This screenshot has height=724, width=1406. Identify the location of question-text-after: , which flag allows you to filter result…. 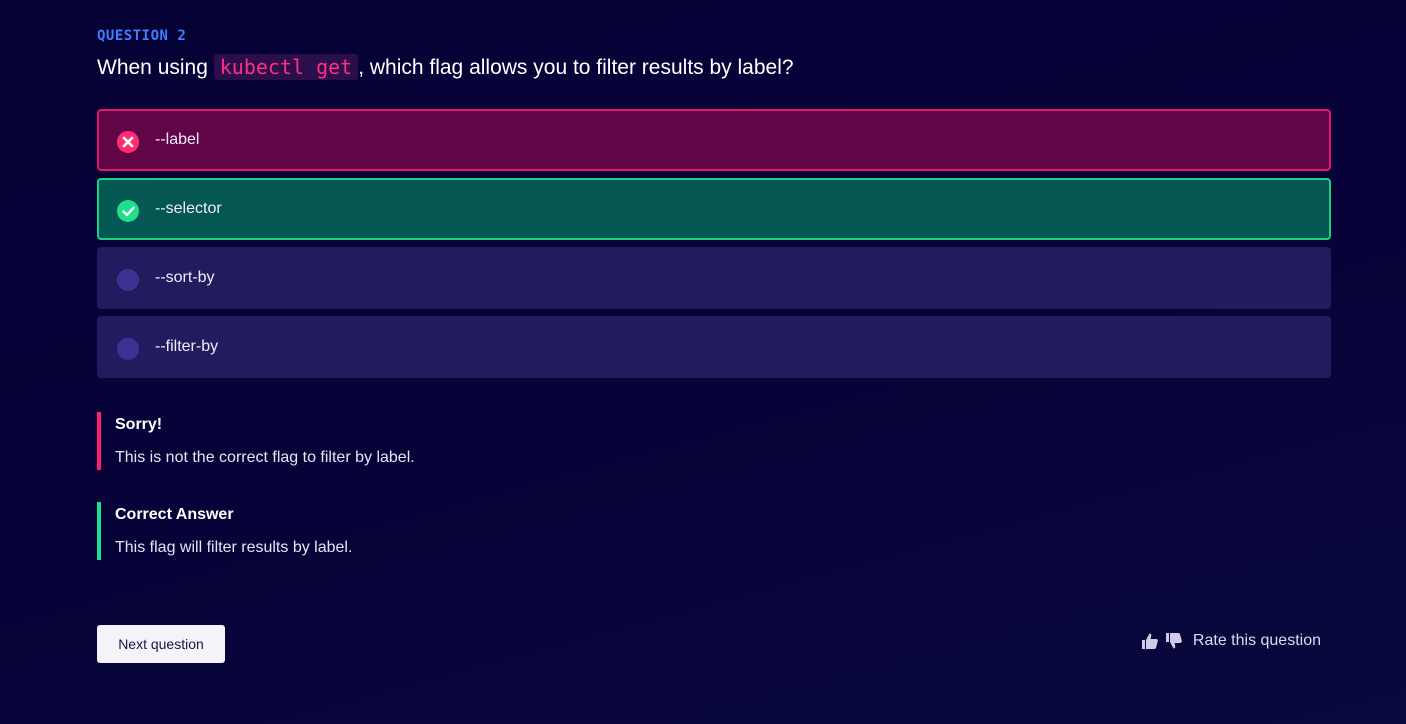
(576, 67).